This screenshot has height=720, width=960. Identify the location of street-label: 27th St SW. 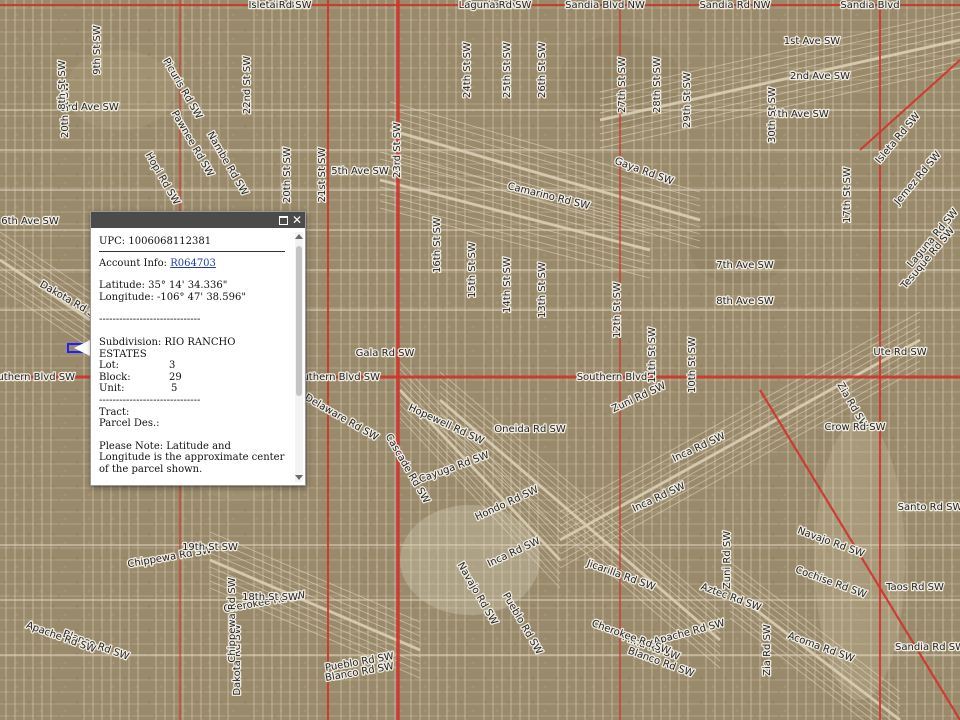
(622, 85).